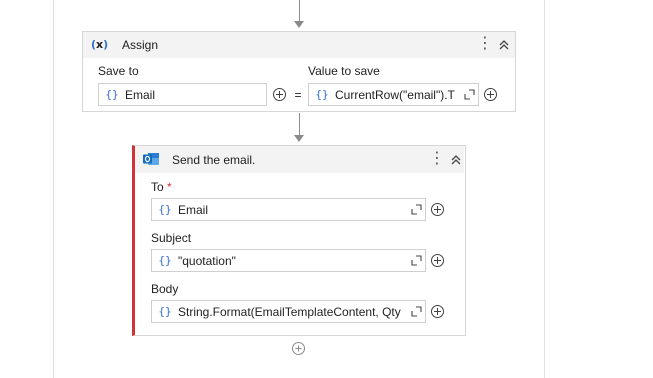 This screenshot has width=653, height=378. I want to click on subject-plus-button, so click(437, 260).